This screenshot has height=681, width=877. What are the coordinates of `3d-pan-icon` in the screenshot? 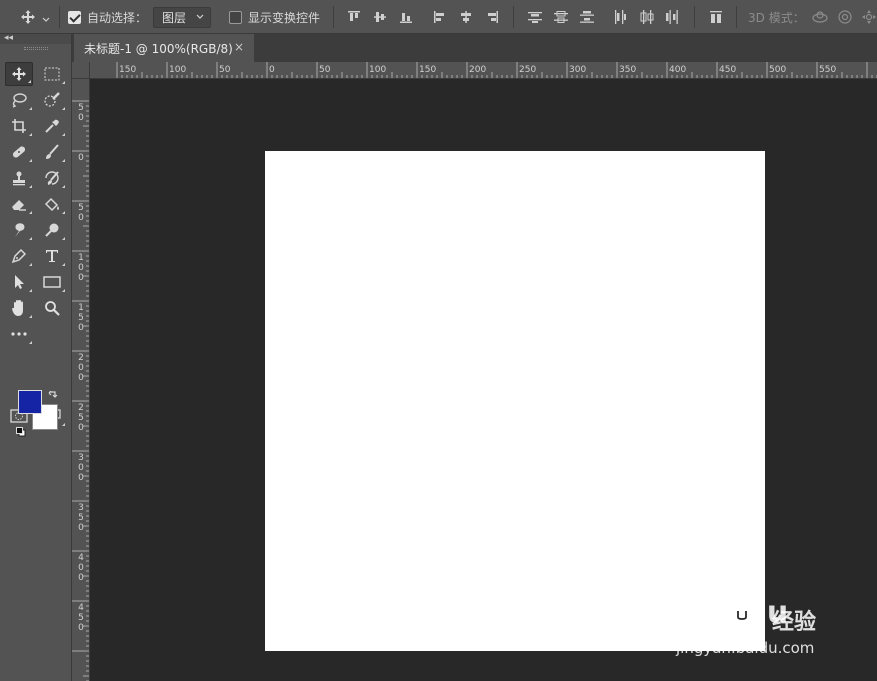 It's located at (869, 17).